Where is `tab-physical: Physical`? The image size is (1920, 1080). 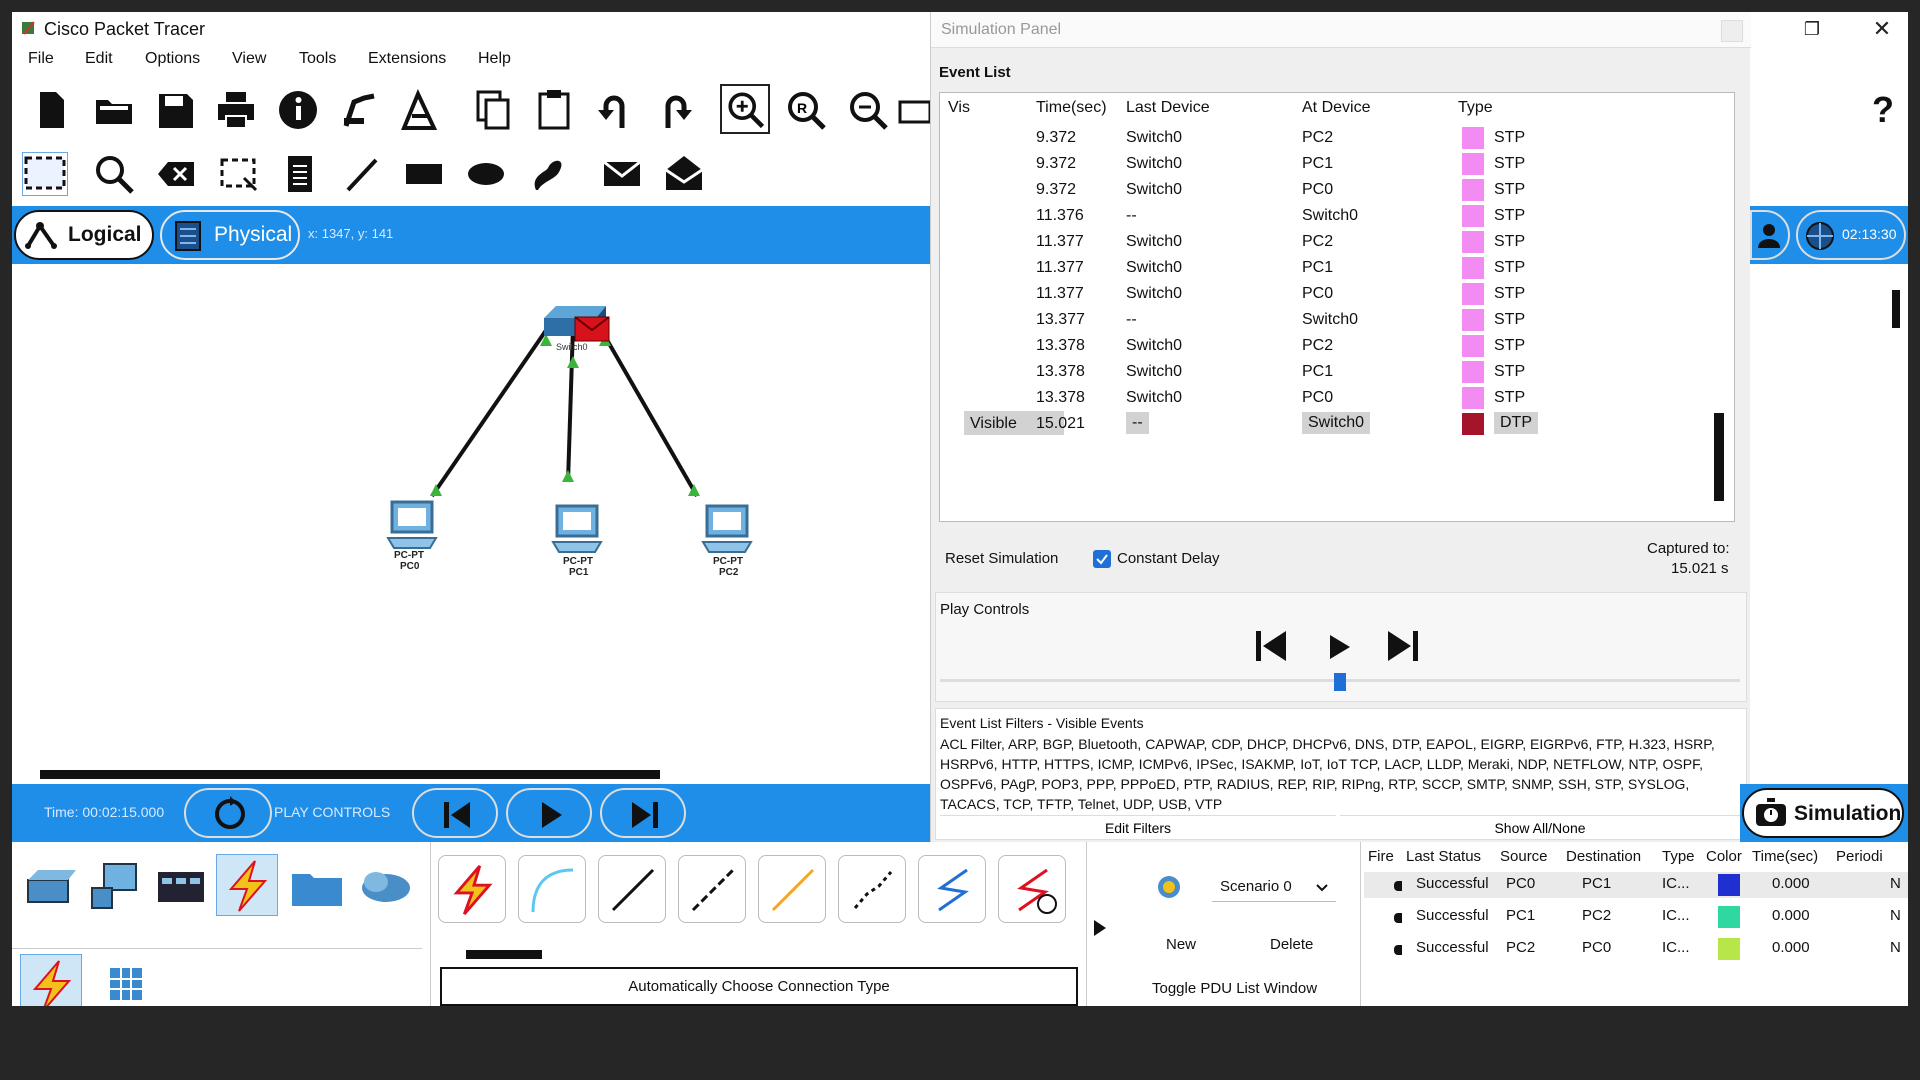
tab-physical: Physical is located at coordinates (230, 235).